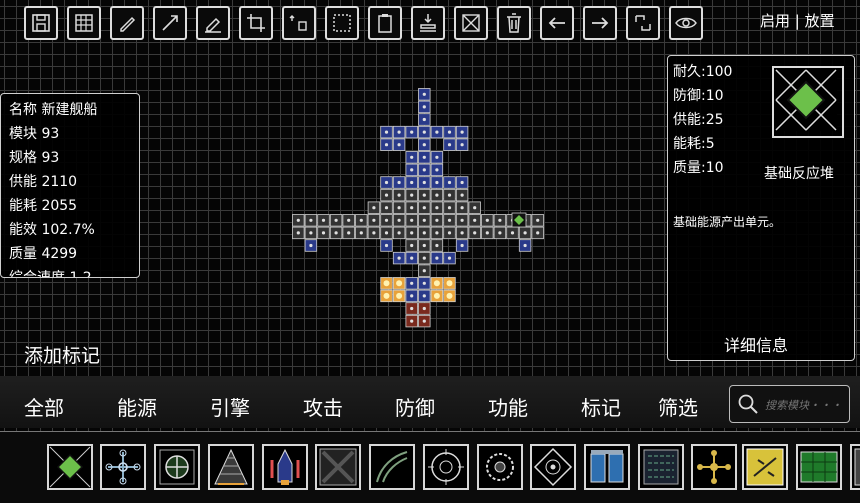 The image size is (860, 503). What do you see at coordinates (137, 406) in the screenshot?
I see `tab-energy: 能源` at bounding box center [137, 406].